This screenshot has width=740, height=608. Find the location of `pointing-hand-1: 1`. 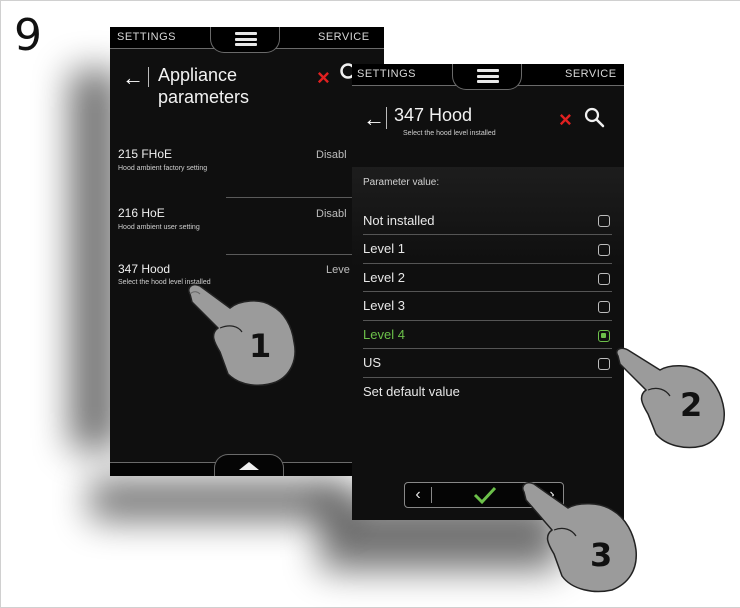

pointing-hand-1: 1 is located at coordinates (242, 335).